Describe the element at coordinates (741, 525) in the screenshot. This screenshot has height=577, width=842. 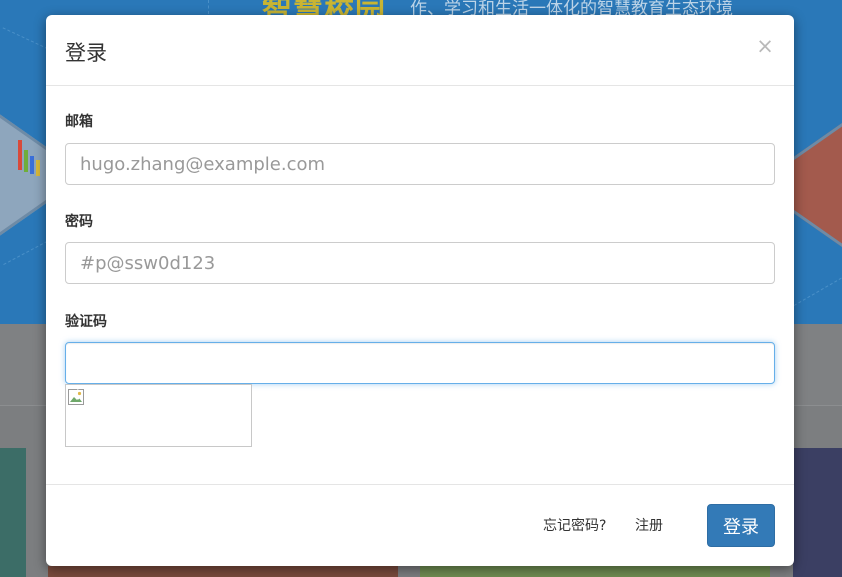
I see `login-button: 登录` at that location.